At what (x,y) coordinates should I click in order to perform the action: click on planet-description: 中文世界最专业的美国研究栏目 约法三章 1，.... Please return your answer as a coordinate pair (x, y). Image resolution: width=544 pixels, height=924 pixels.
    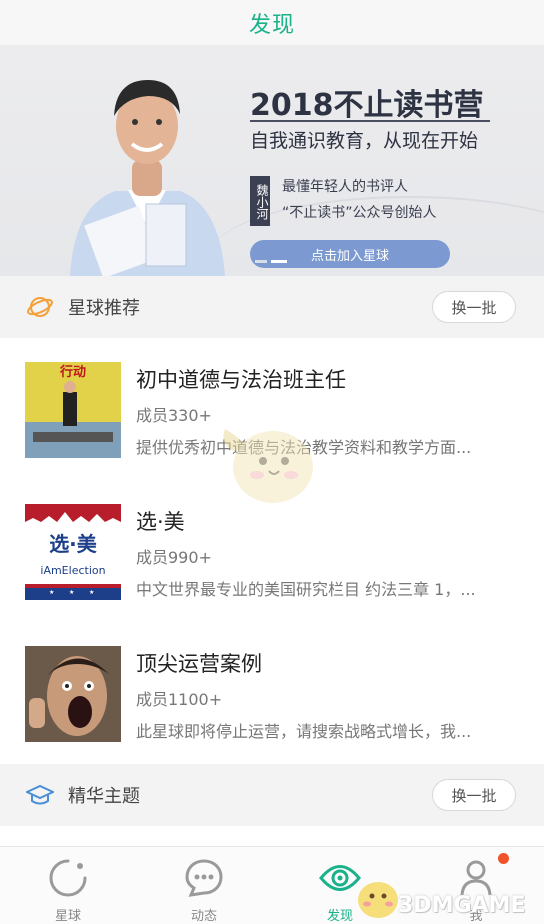
    Looking at the image, I should click on (306, 589).